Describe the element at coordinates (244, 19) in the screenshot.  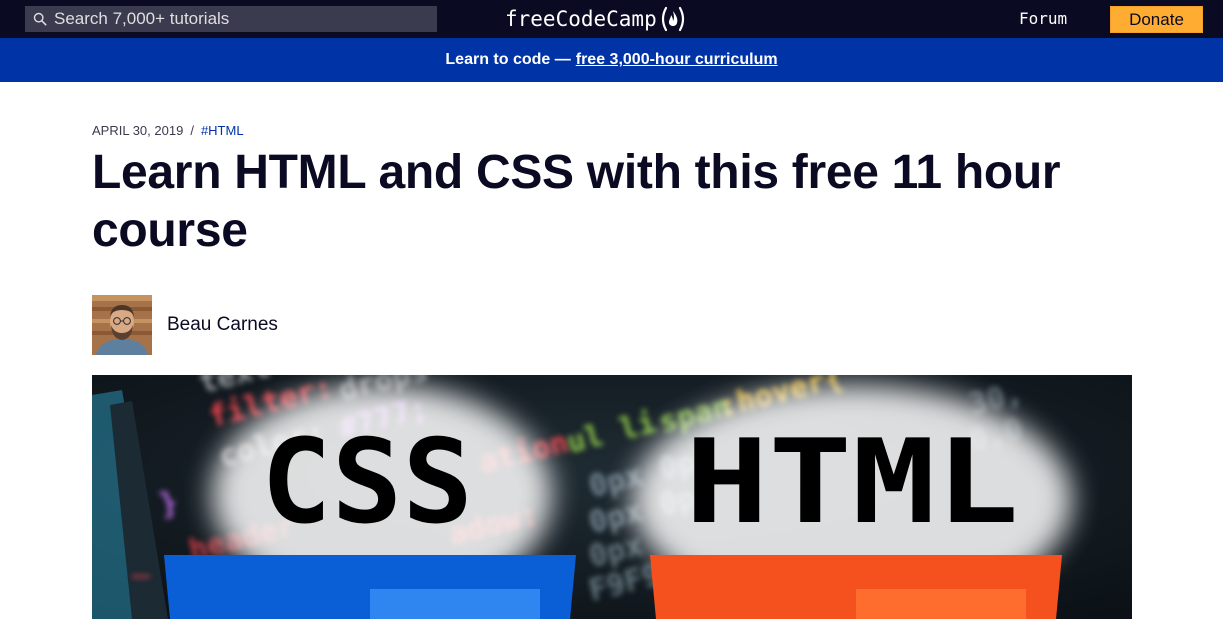
I see `search-input` at that location.